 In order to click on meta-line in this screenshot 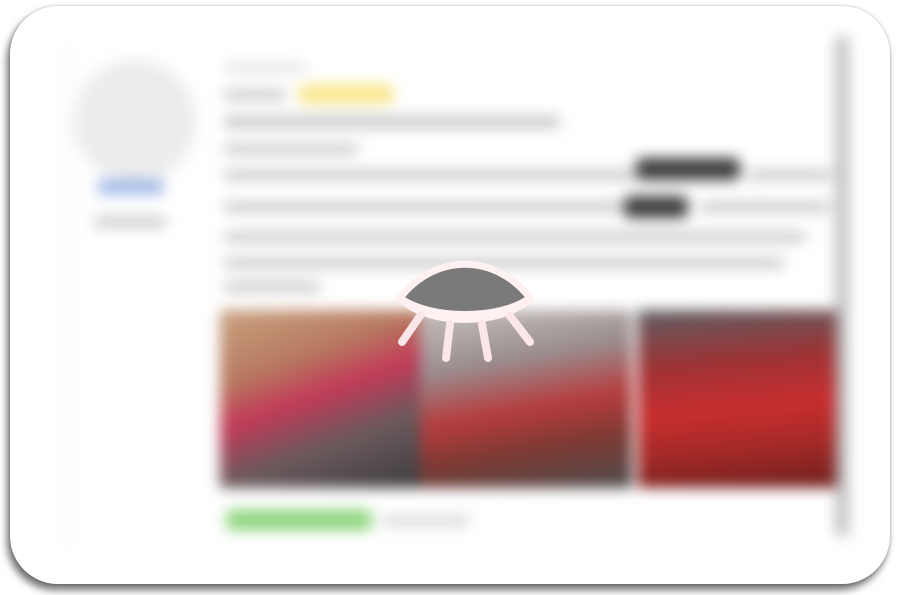, I will do `click(291, 149)`.